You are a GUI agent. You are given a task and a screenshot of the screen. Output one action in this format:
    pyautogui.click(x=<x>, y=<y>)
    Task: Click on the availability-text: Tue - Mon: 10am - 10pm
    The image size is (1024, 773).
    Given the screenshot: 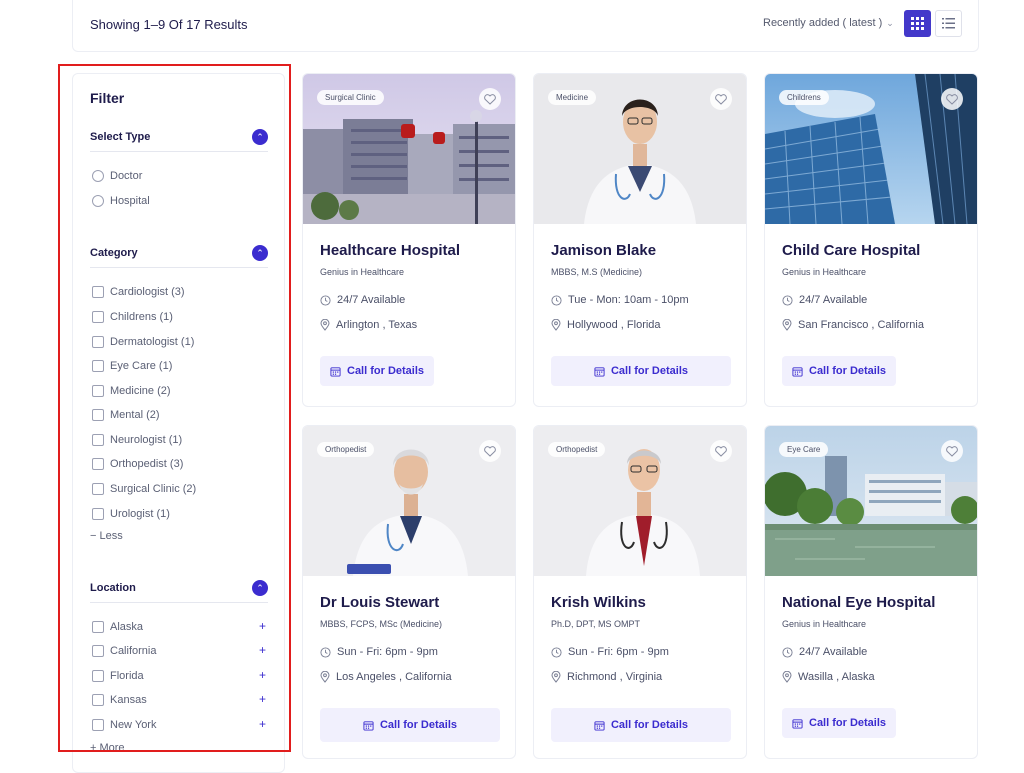 What is the action you would take?
    pyautogui.click(x=628, y=300)
    